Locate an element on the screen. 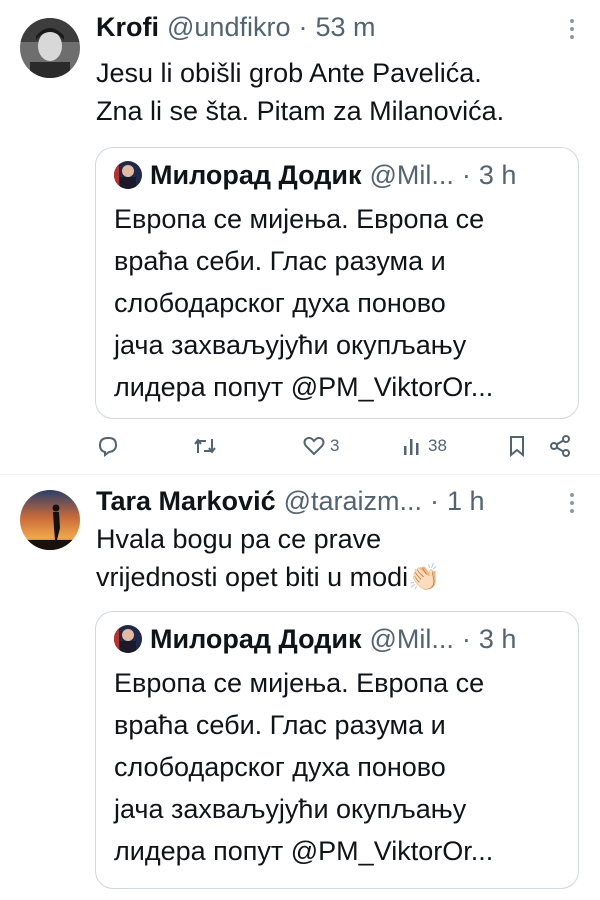  display-name: Krofi is located at coordinates (127, 27).